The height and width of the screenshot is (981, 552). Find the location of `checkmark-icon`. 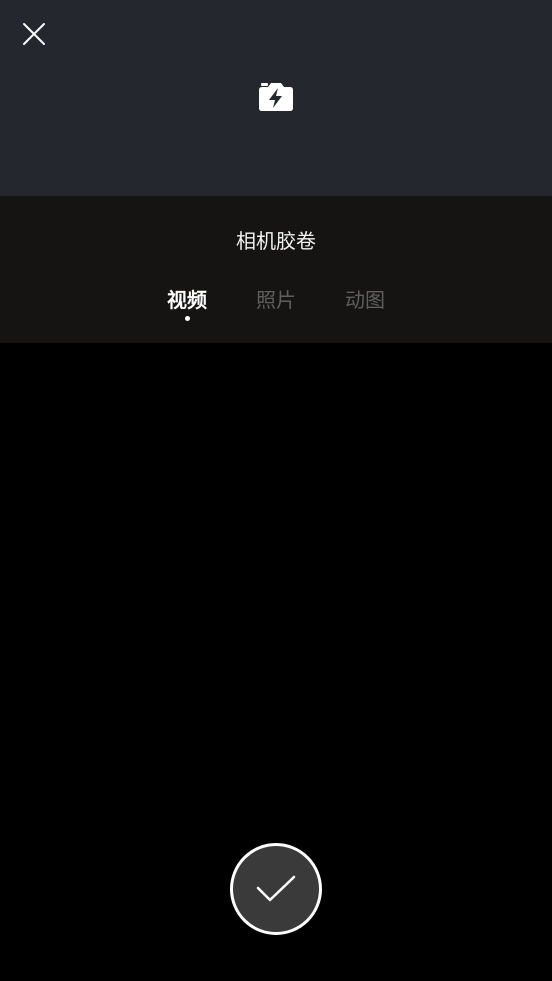

checkmark-icon is located at coordinates (276, 888).